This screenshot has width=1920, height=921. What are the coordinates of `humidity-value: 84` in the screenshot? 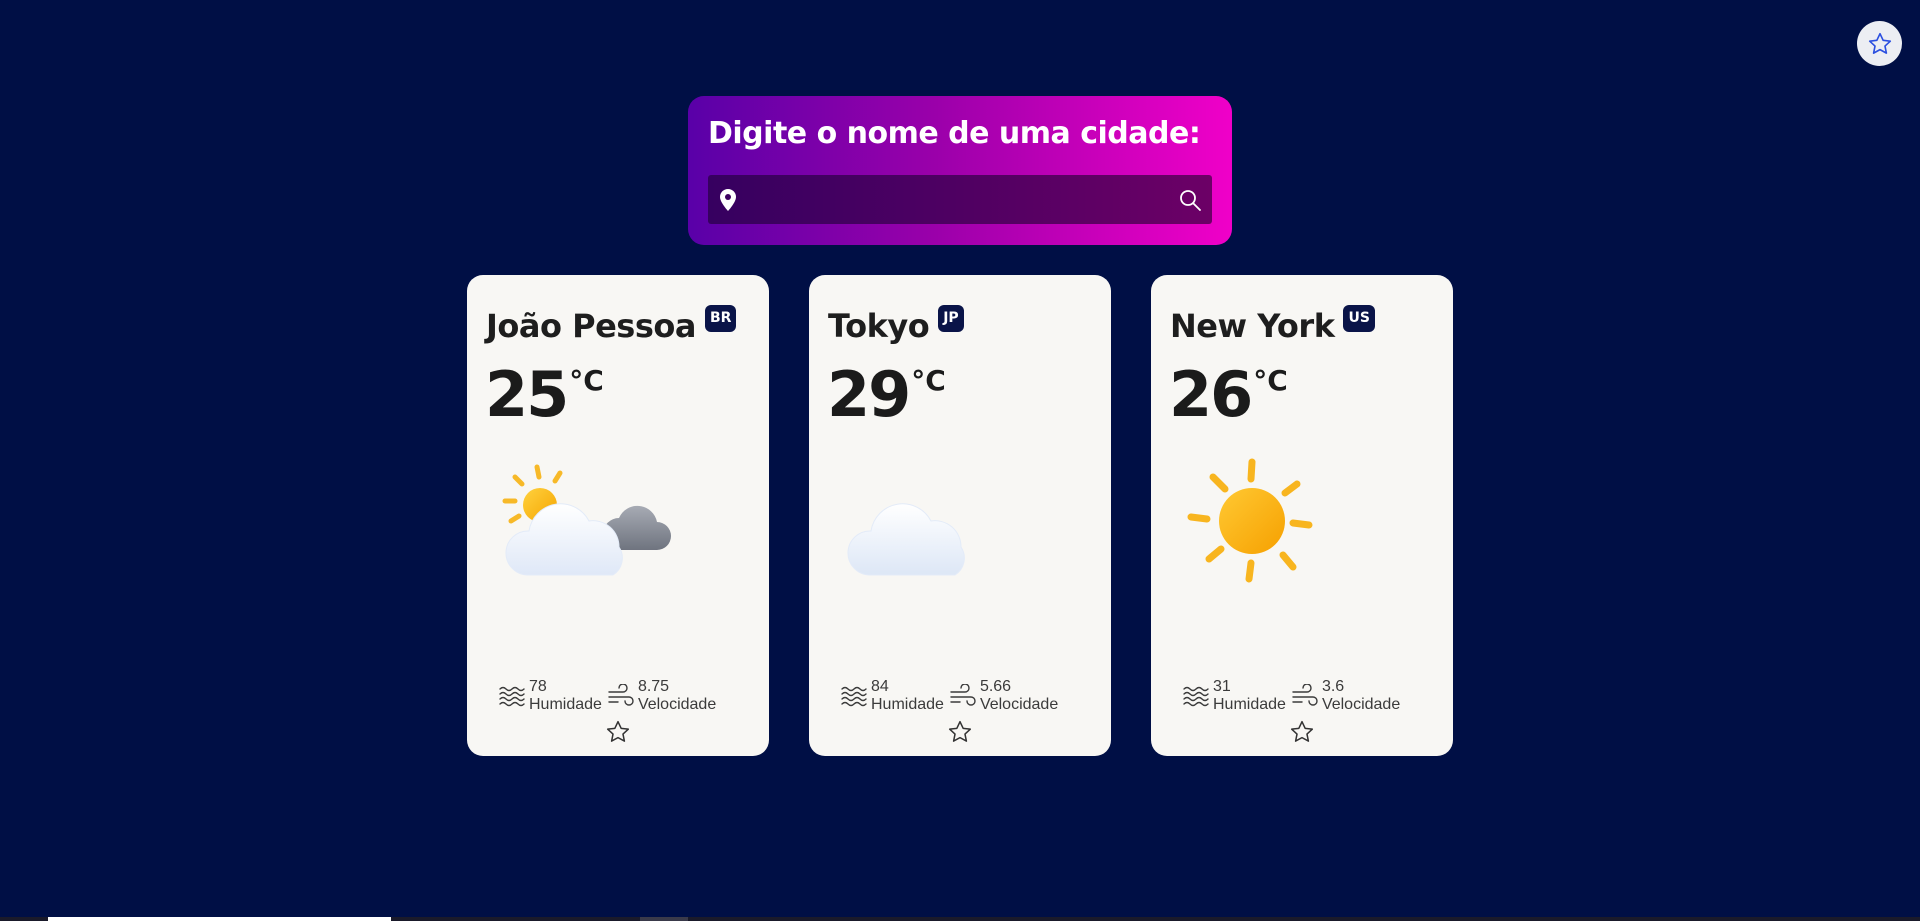 It's located at (880, 686).